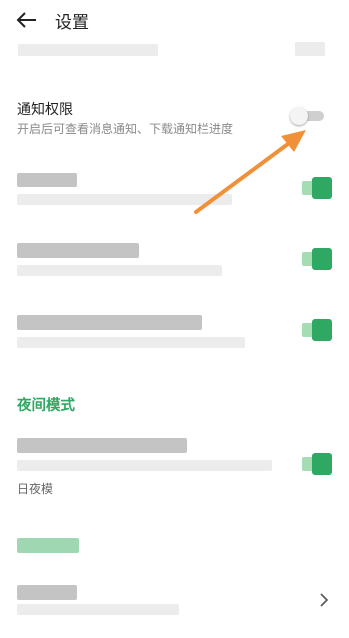 This screenshot has width=349, height=638. Describe the element at coordinates (35, 489) in the screenshot. I see `night-mode-row-subtitle: 日夜模` at that location.